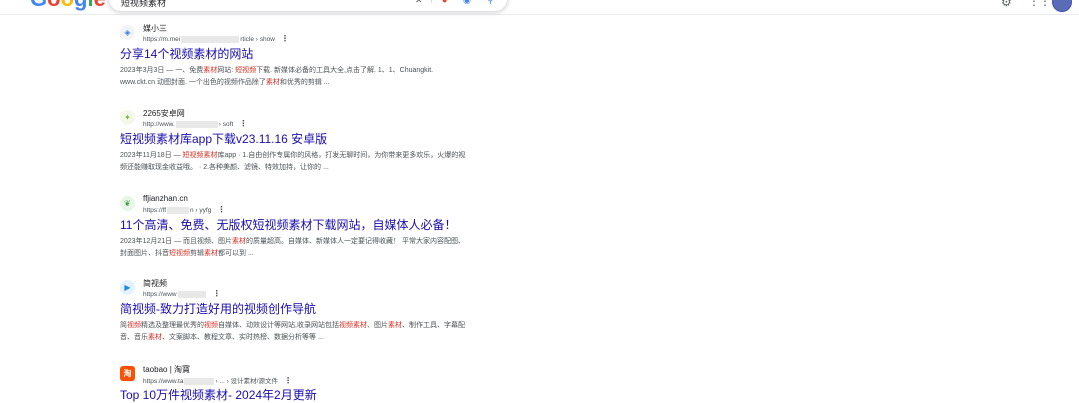 The image size is (1079, 403). I want to click on snippet-text: 、图片, so click(377, 325).